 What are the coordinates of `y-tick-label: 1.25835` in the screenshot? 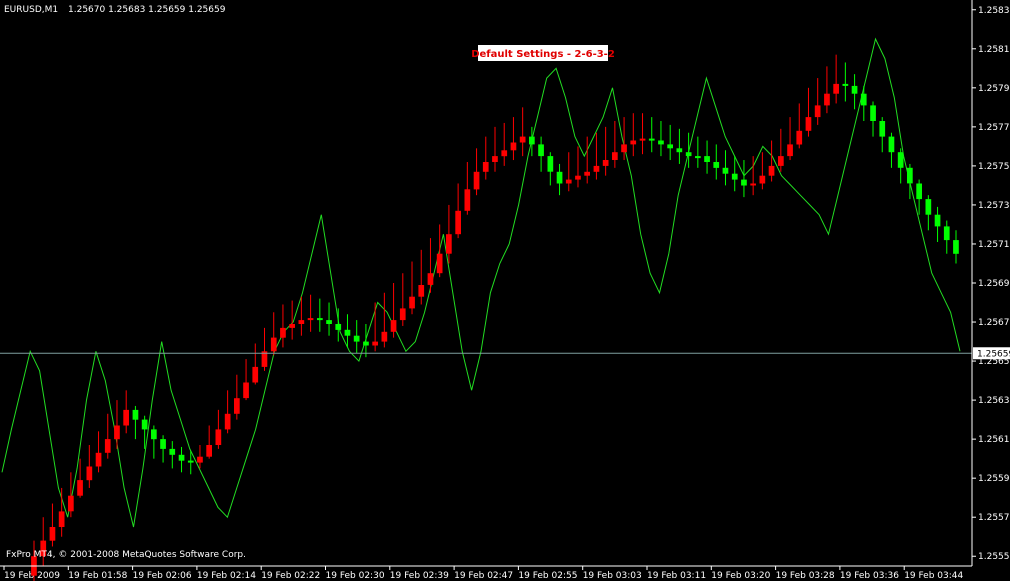 It's located at (994, 11).